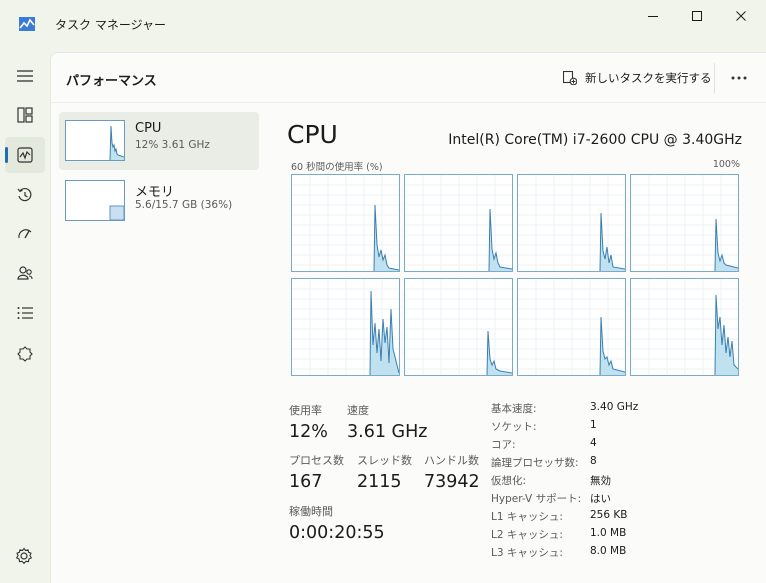 This screenshot has height=583, width=766. What do you see at coordinates (514, 427) in the screenshot?
I see `spec-key: ソケット:` at bounding box center [514, 427].